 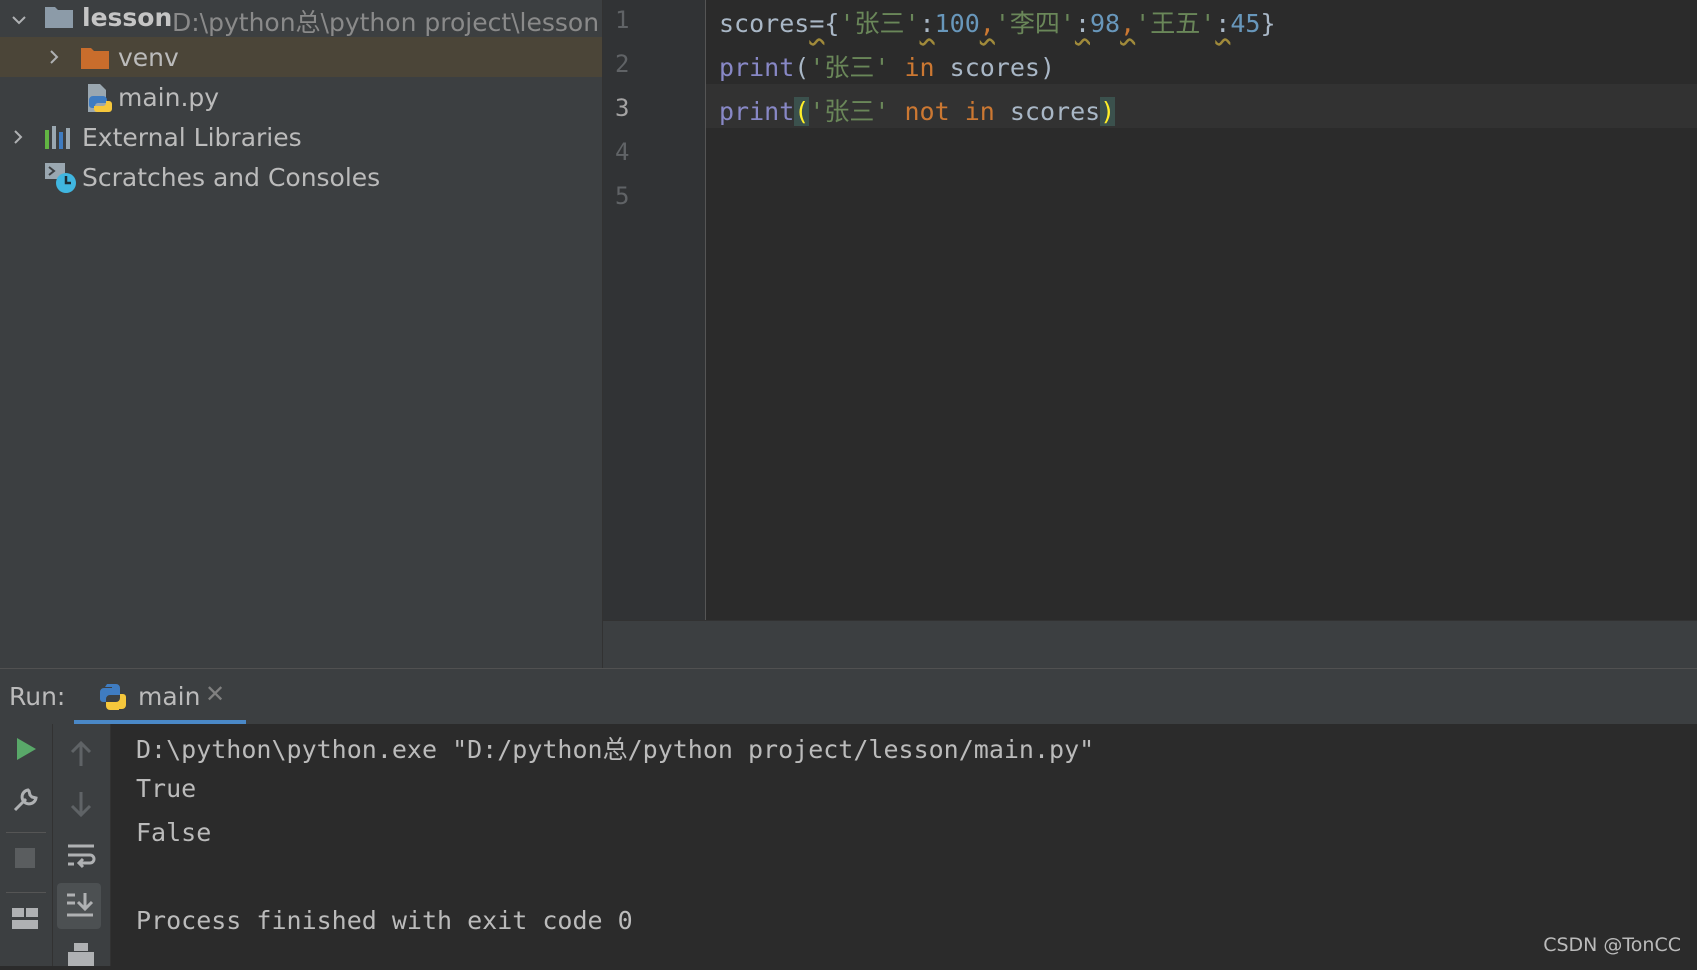 I want to click on code-line-1: scores={'张三':100,'李四':98,'王五':45}, so click(x=997, y=22).